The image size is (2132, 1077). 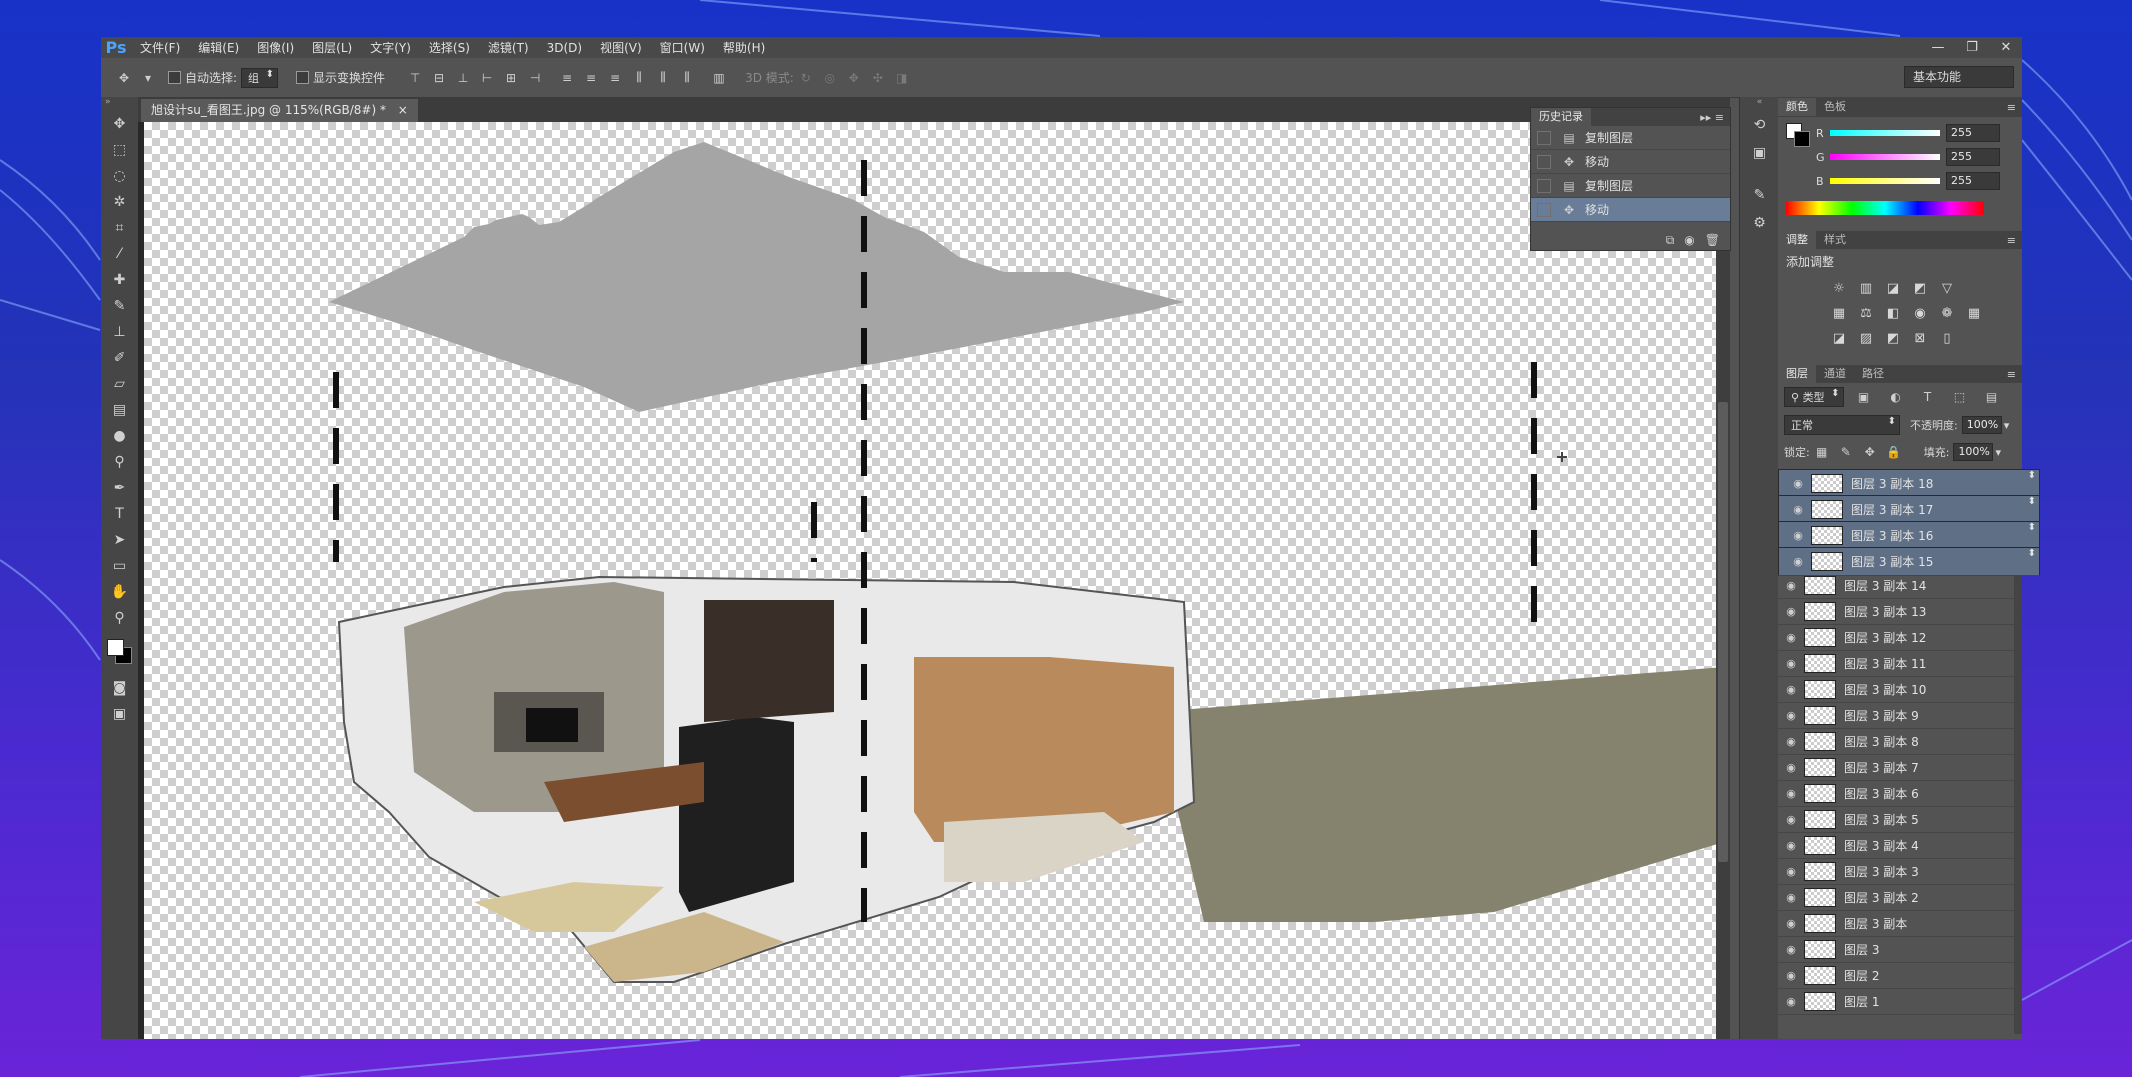 What do you see at coordinates (439, 78) in the screenshot?
I see `align-vcenter-icon: ⊟` at bounding box center [439, 78].